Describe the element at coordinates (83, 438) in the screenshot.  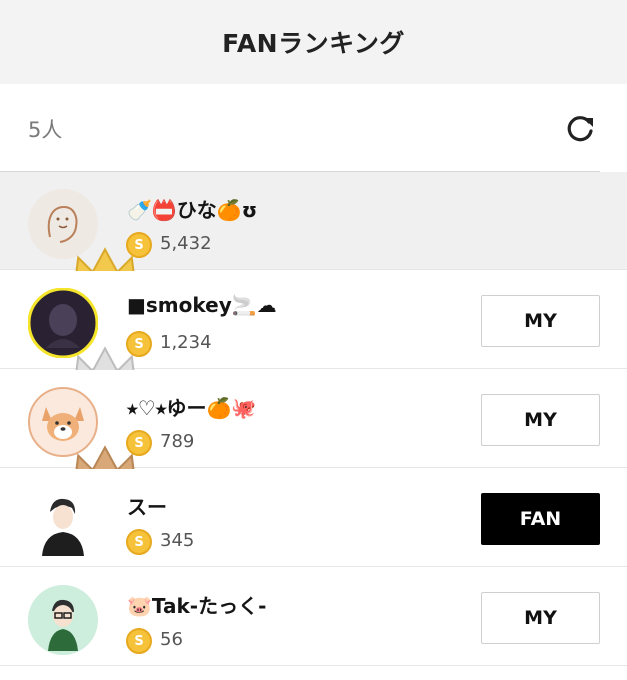
I see `avatar: 3` at that location.